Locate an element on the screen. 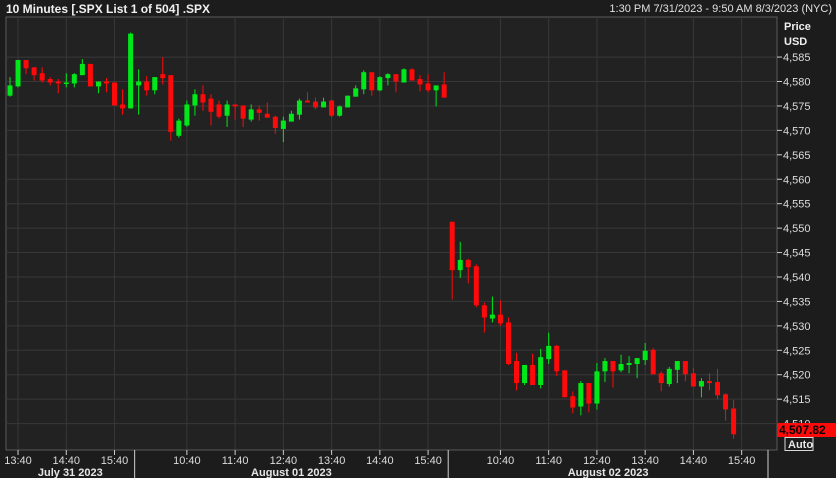 This screenshot has height=478, width=836. y-tick-label: 4,535 is located at coordinates (797, 302).